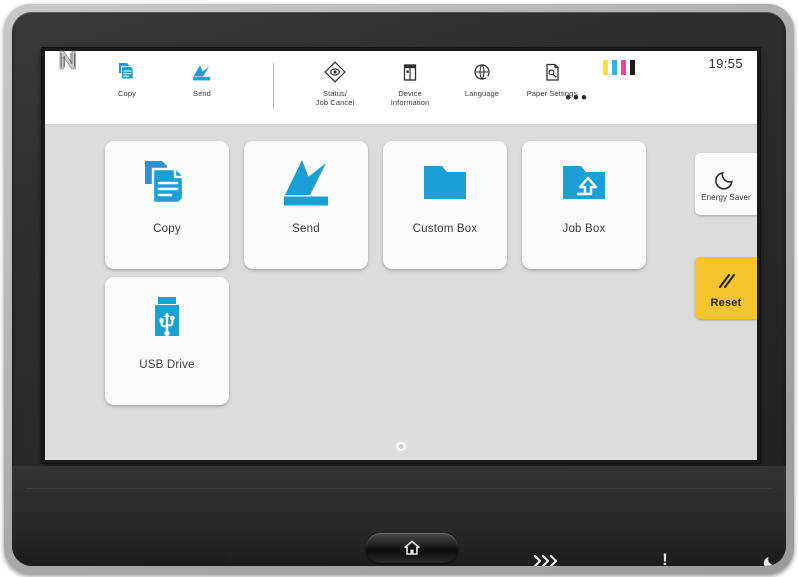 This screenshot has width=798, height=577. I want to click on toner-bar-yellow, so click(605, 67).